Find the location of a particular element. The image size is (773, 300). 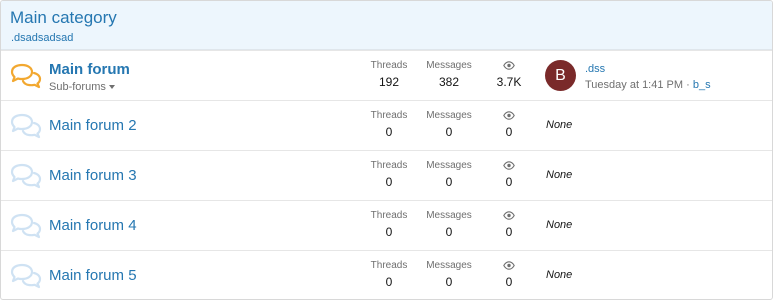

last-post-time: Tuesday at 1:41 PM is located at coordinates (634, 85).